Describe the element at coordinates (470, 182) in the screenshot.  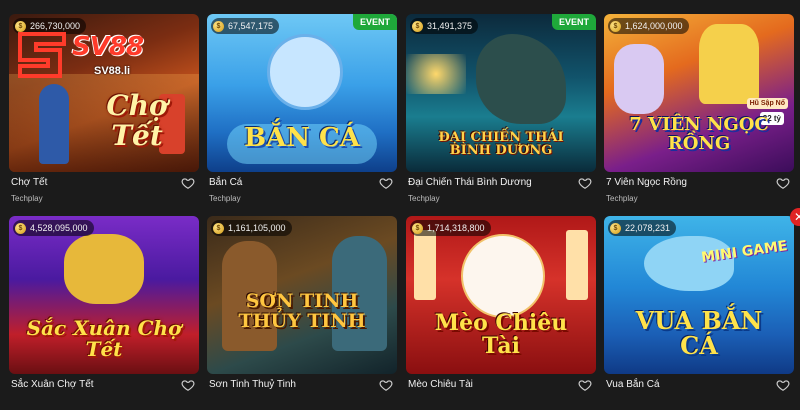
I see `game-name: Đại Chiến Thái Bình Dương` at that location.